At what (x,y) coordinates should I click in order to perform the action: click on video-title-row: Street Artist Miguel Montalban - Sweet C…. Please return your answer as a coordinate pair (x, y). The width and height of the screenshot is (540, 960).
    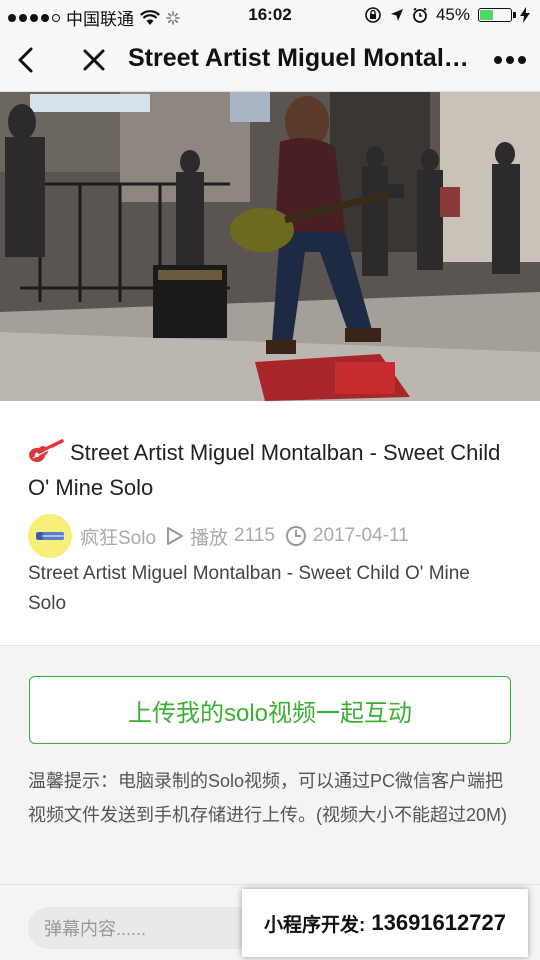
    Looking at the image, I should click on (268, 470).